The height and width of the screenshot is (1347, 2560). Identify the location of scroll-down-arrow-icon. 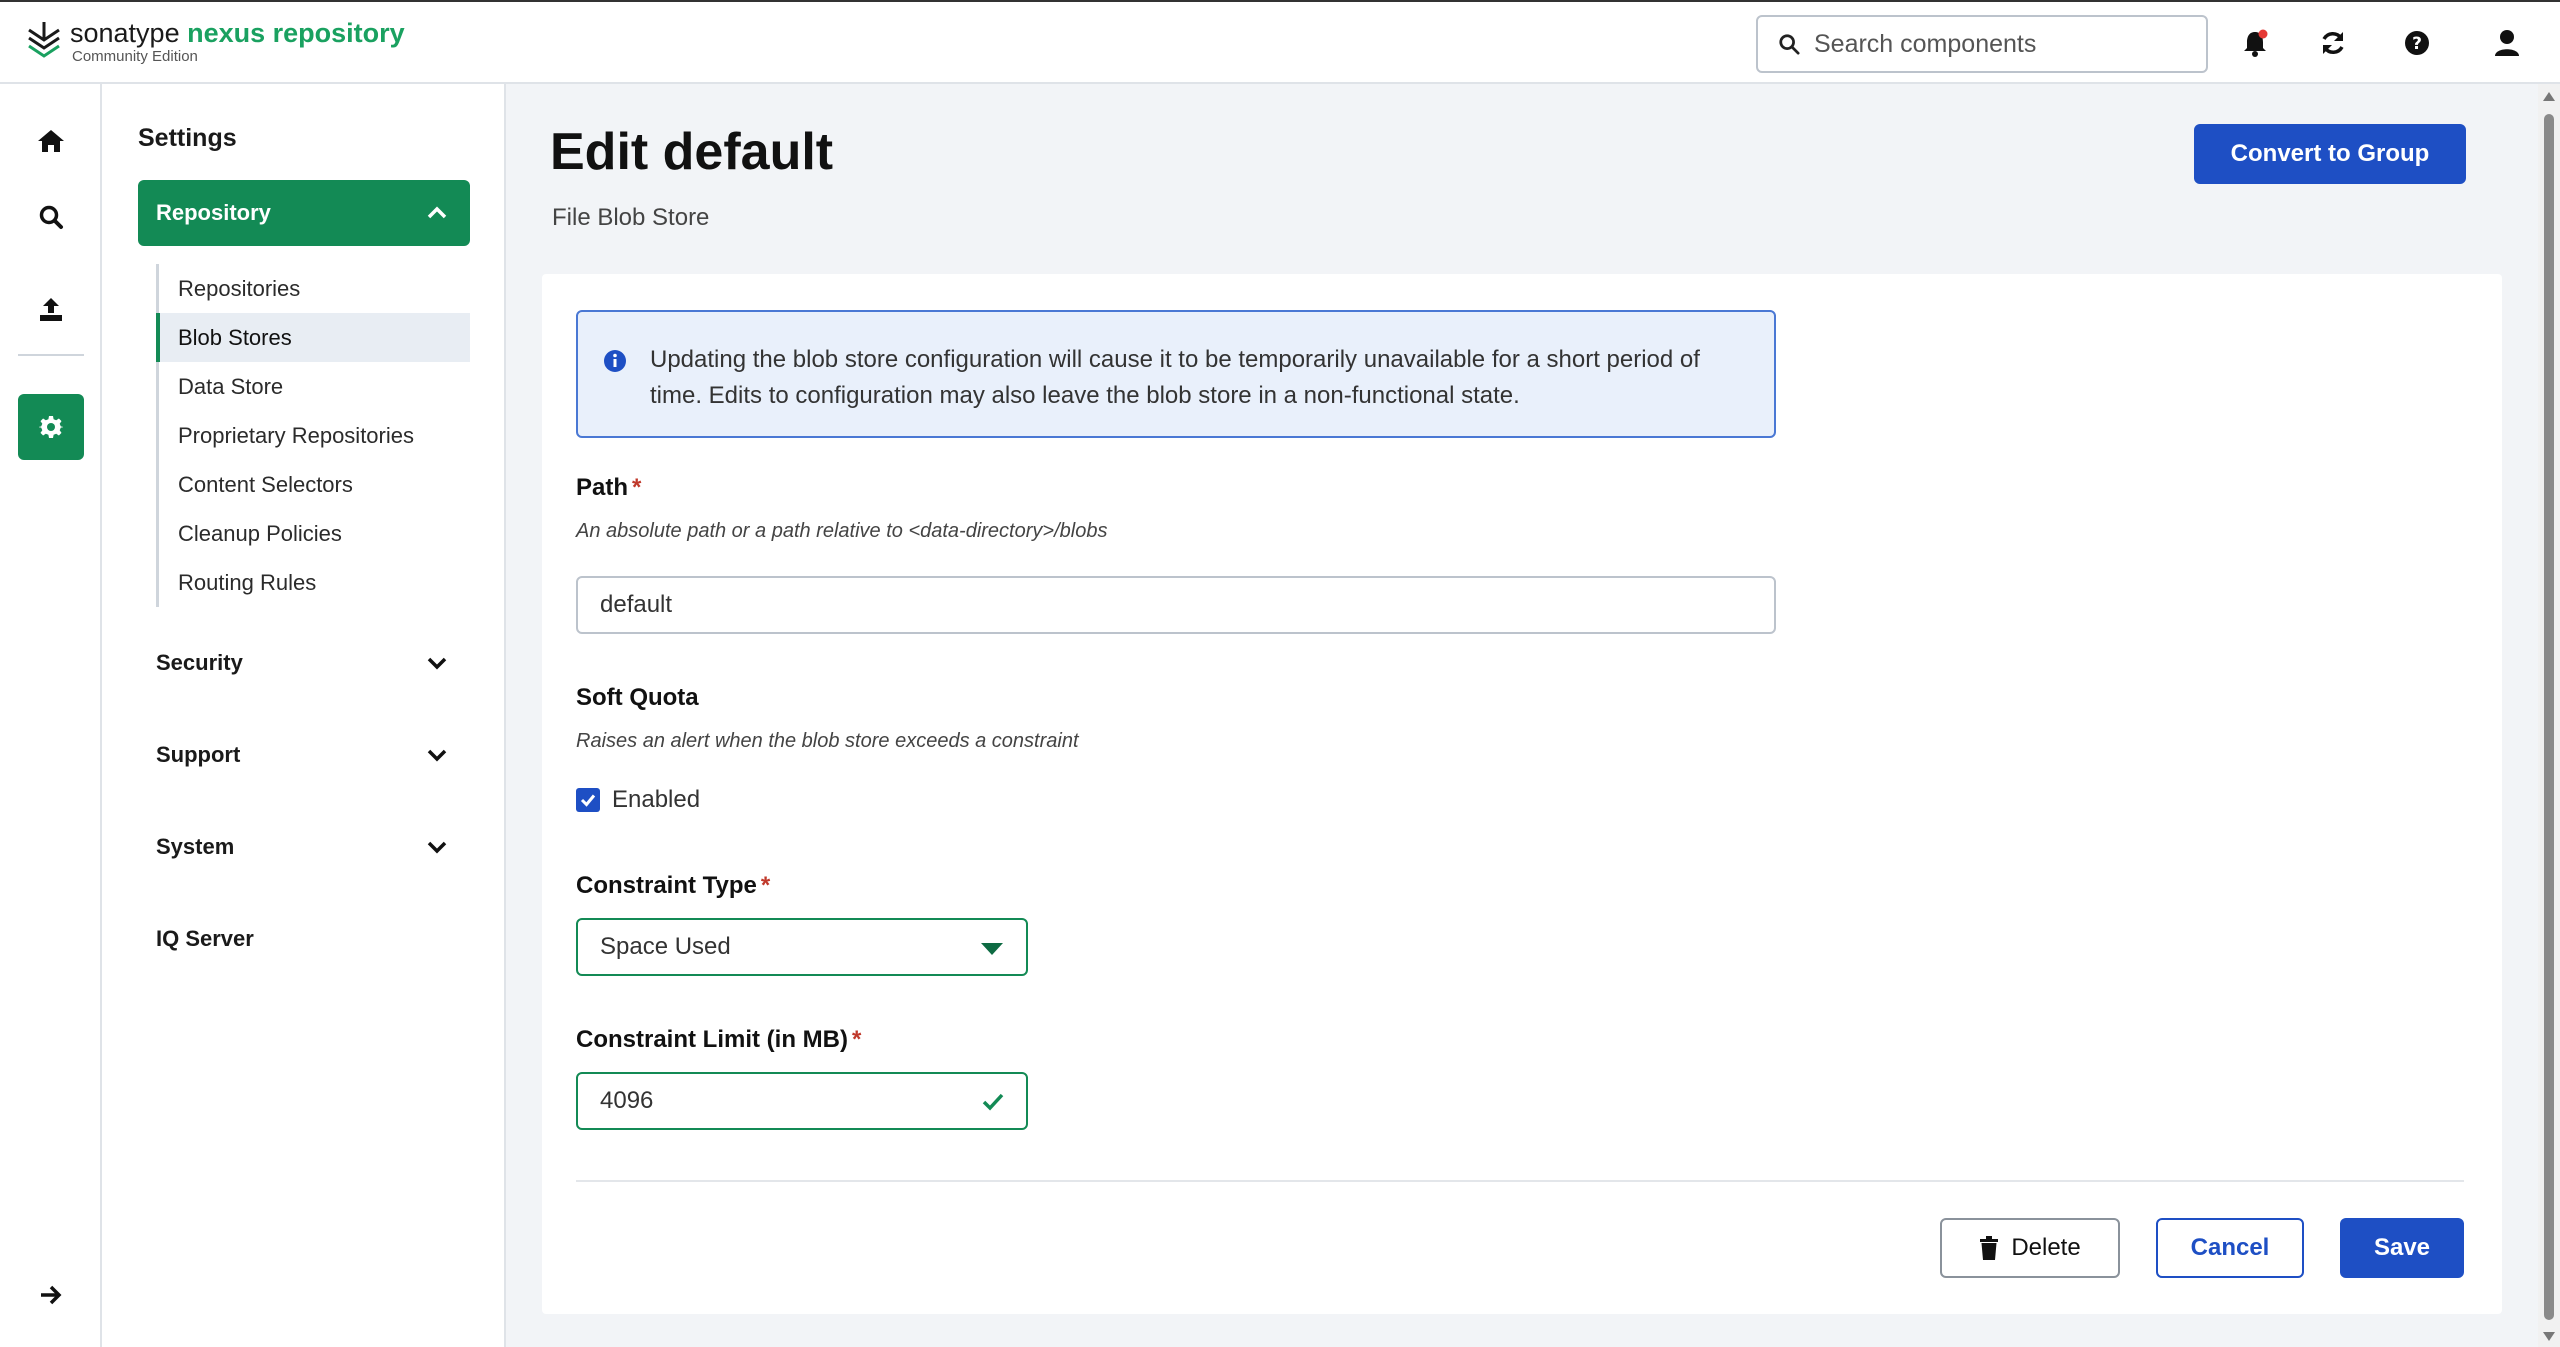
(2549, 1336).